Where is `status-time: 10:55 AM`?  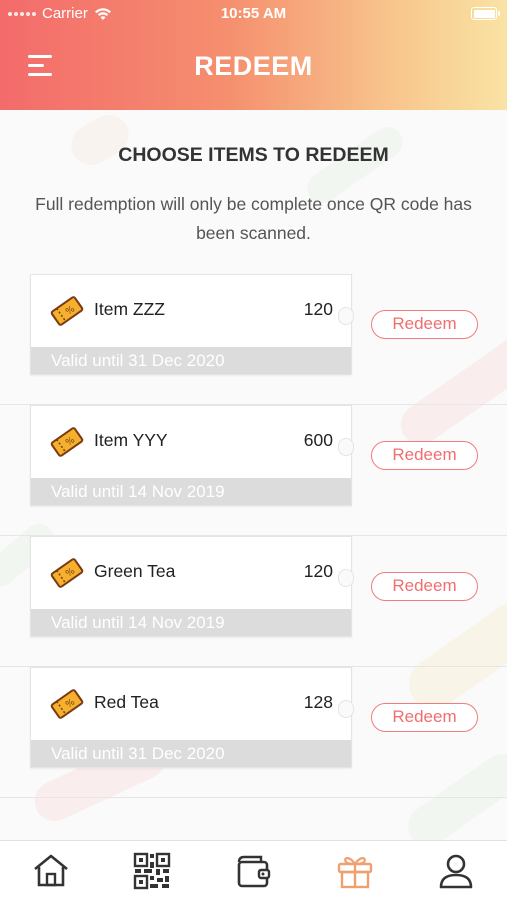 status-time: 10:55 AM is located at coordinates (253, 13).